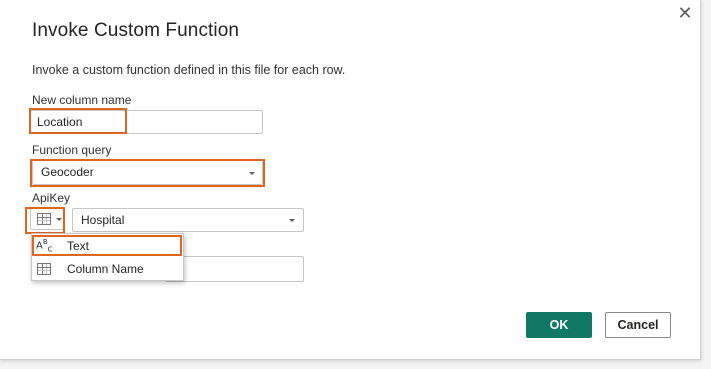 The height and width of the screenshot is (369, 711). I want to click on menu-item-label: Text, so click(78, 246).